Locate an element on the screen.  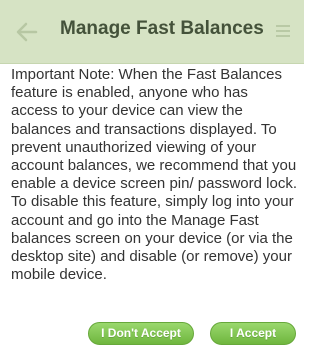
menu-button is located at coordinates (285, 32).